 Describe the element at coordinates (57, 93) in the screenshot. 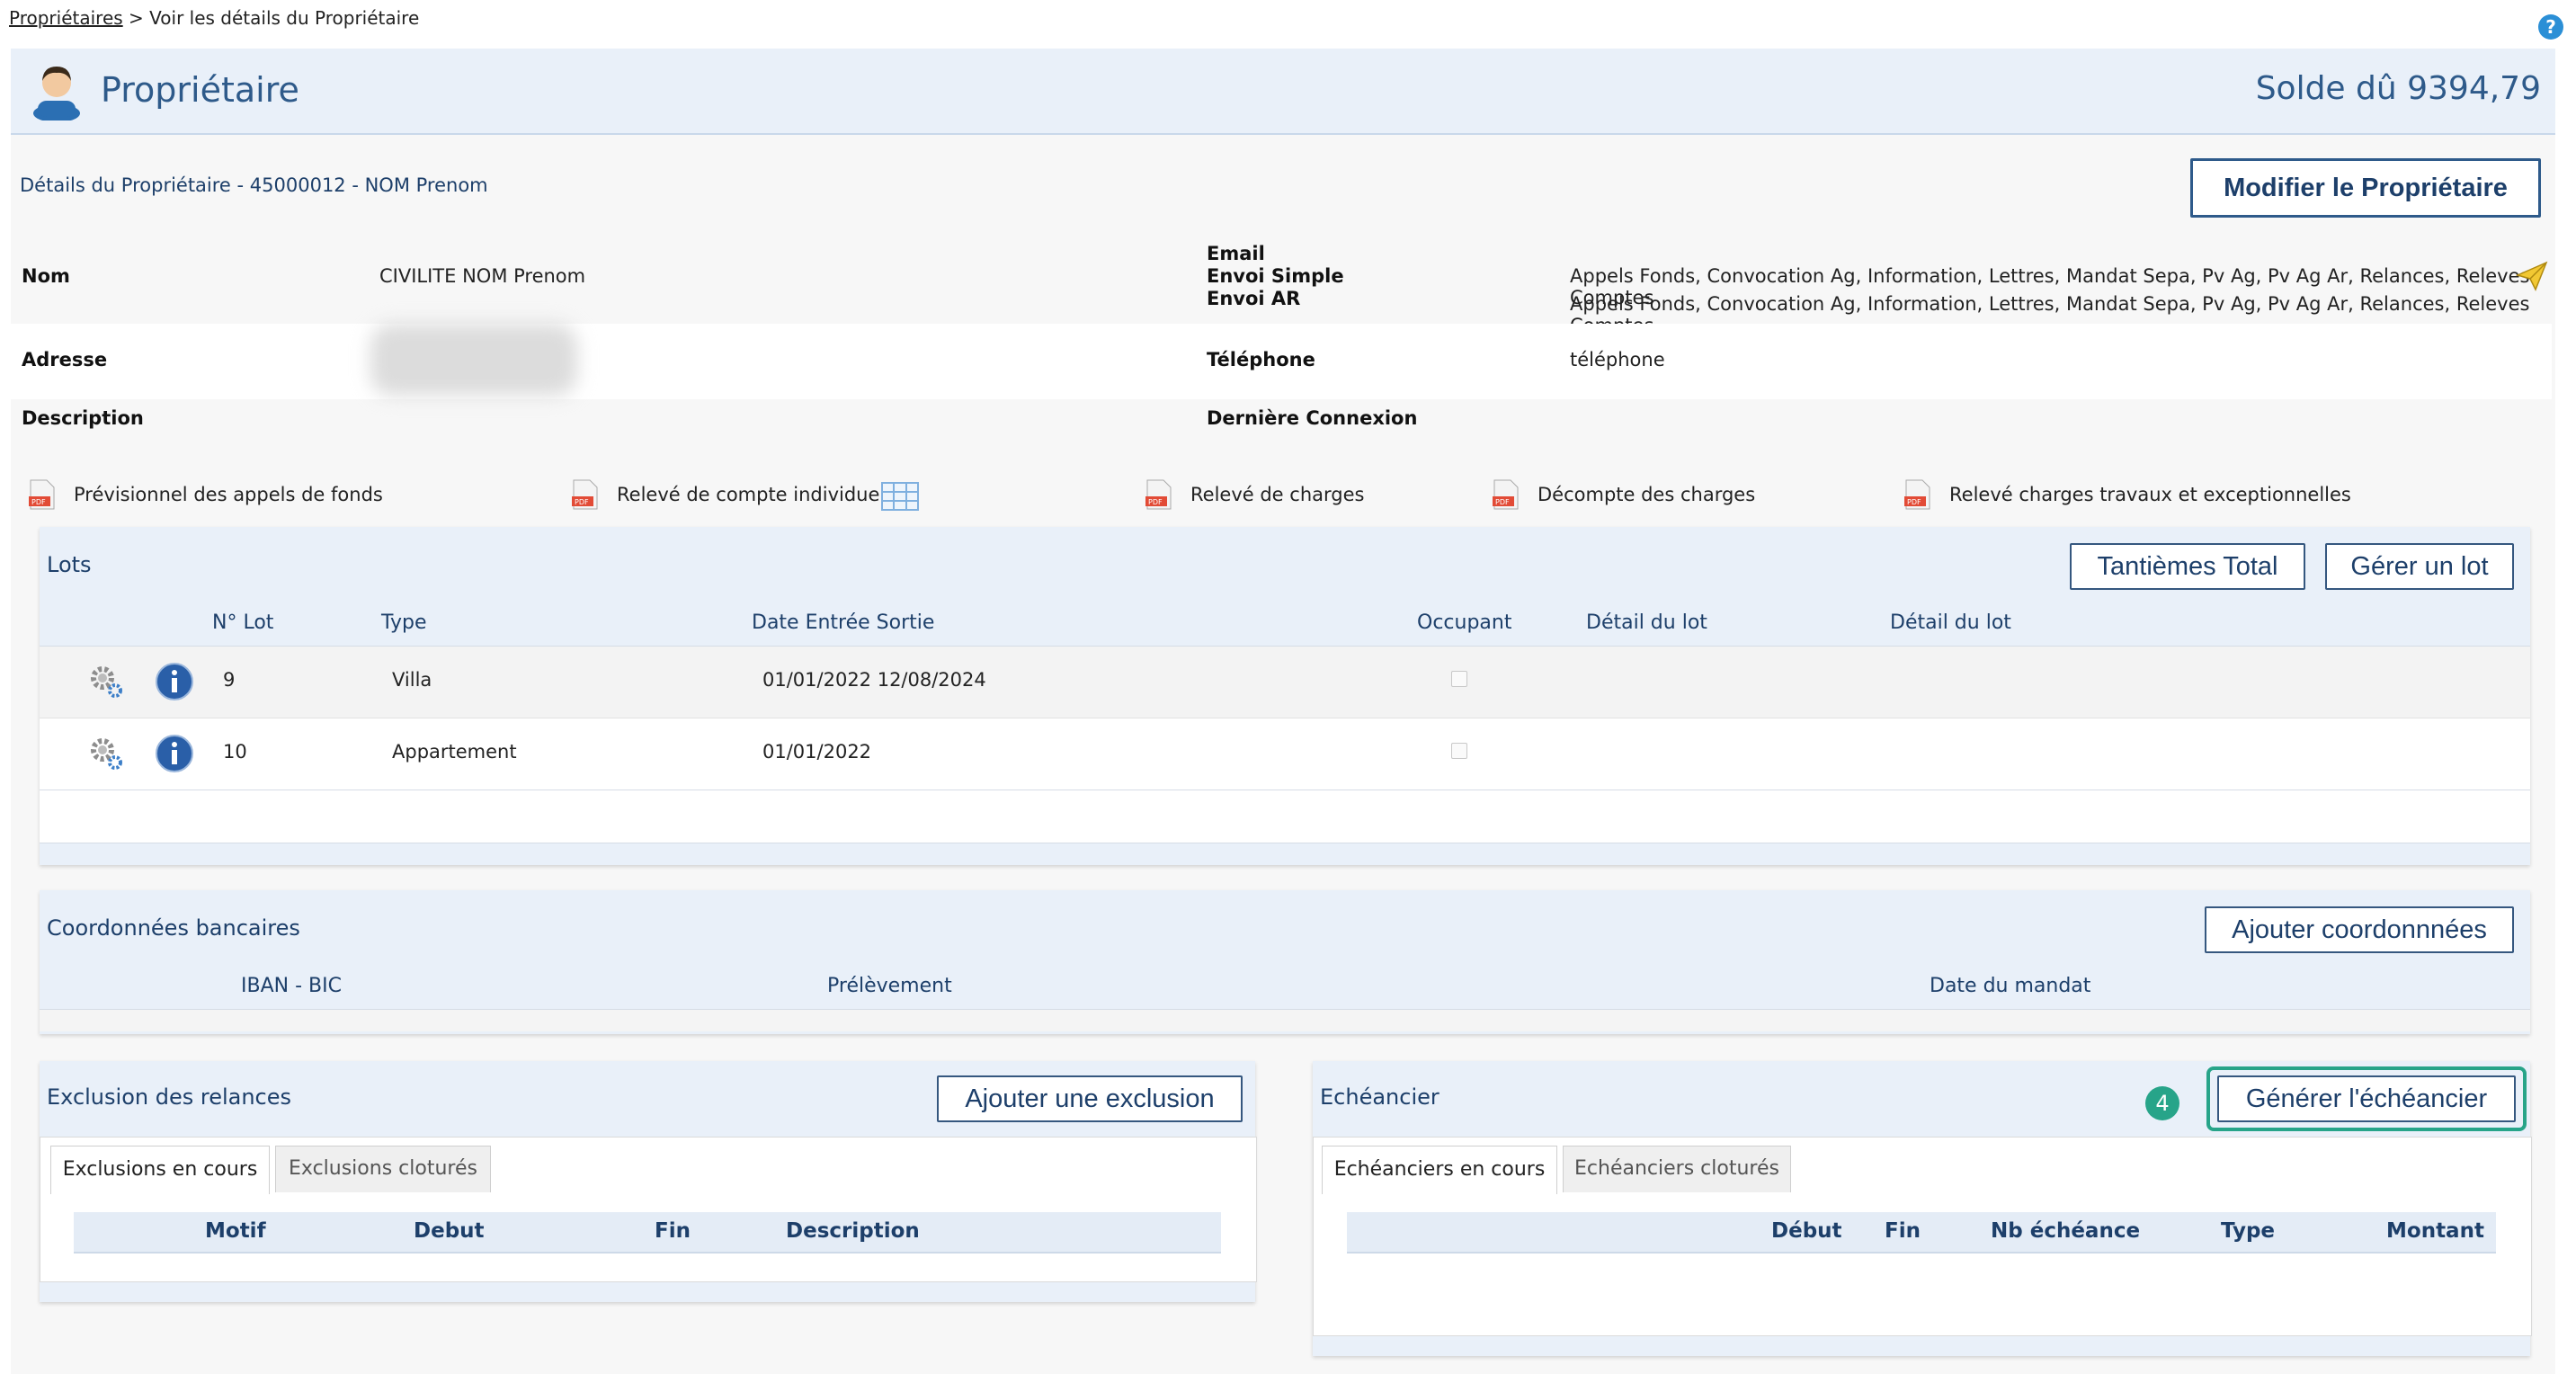

I see `user-avatar-icon` at that location.